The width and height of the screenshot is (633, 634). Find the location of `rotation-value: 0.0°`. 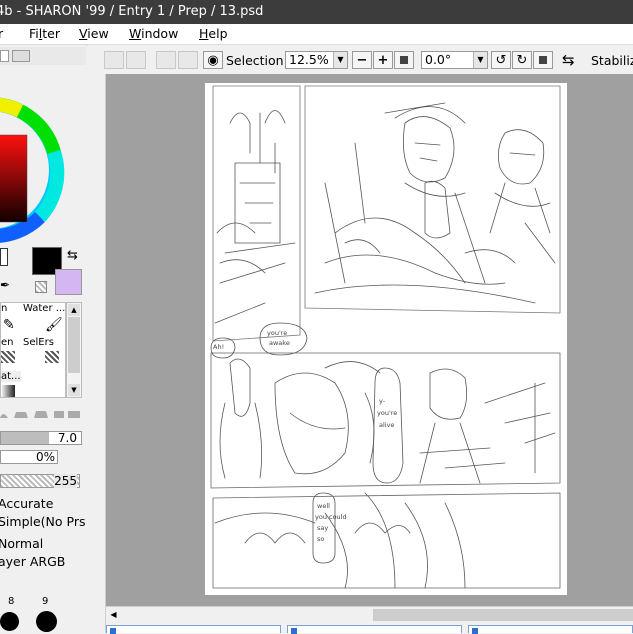

rotation-value: 0.0° is located at coordinates (438, 59).